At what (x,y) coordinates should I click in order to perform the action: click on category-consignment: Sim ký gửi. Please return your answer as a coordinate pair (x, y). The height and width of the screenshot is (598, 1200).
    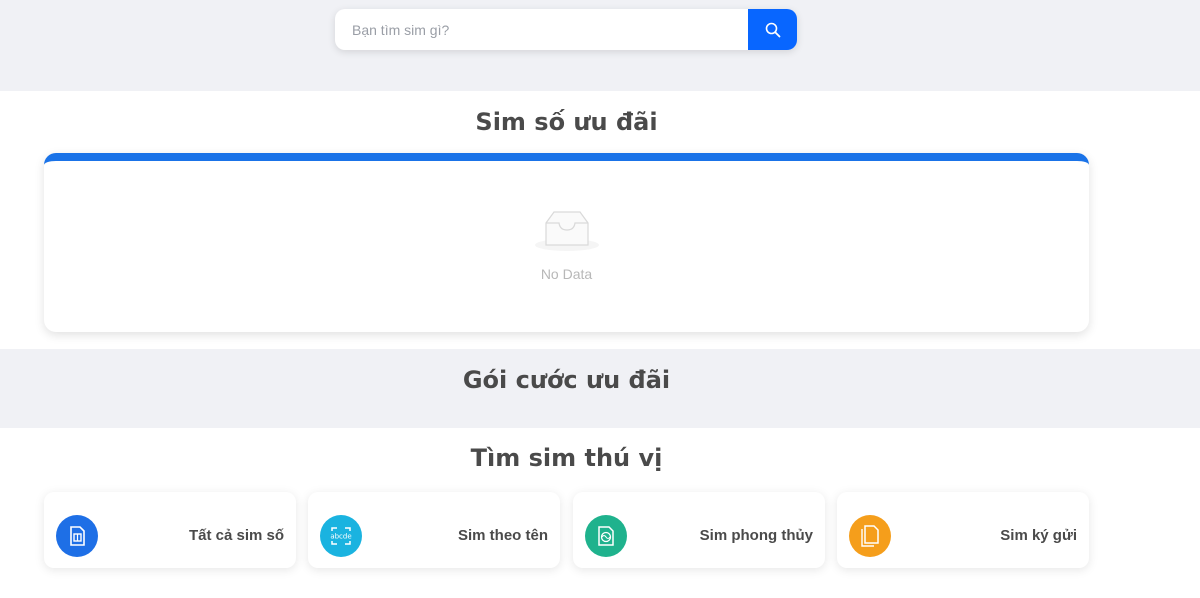
    Looking at the image, I should click on (963, 530).